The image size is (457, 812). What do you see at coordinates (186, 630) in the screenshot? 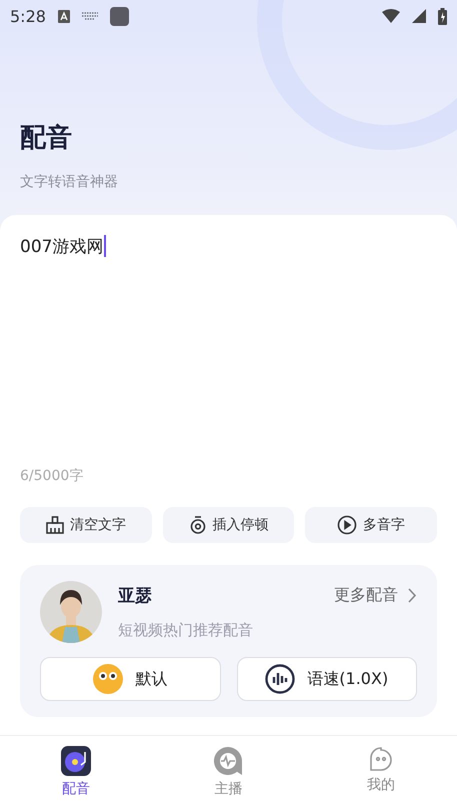
I see `voice-description: 短视频热门推荐配音` at bounding box center [186, 630].